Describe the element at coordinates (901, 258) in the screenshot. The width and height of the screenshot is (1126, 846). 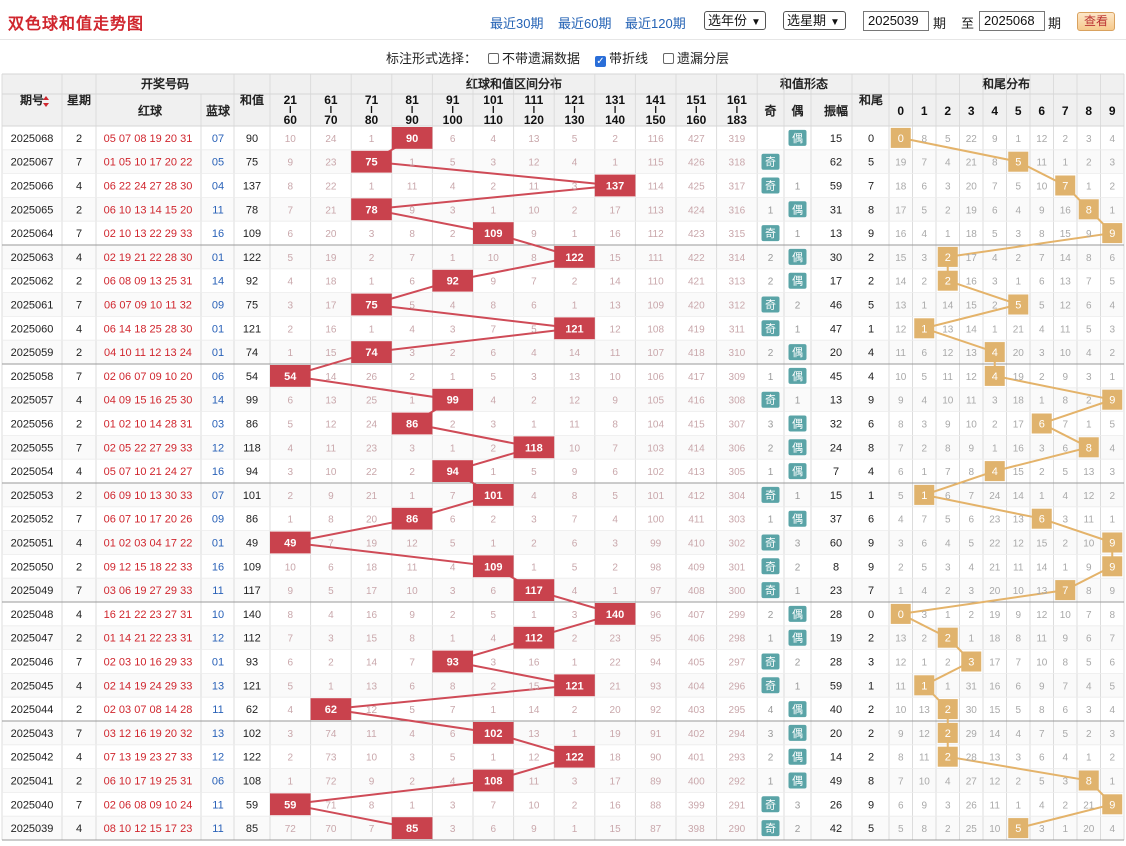
I see `tail-miss-value: 15` at that location.